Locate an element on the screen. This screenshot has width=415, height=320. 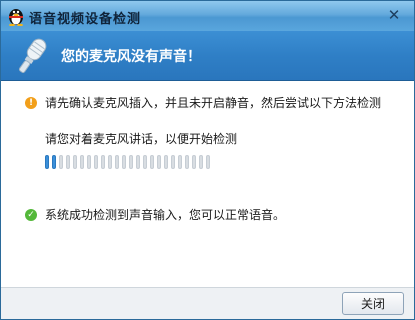
success-row: ✓ 系统成功检测到声音输入，您可以正常语音。 is located at coordinates (155, 214).